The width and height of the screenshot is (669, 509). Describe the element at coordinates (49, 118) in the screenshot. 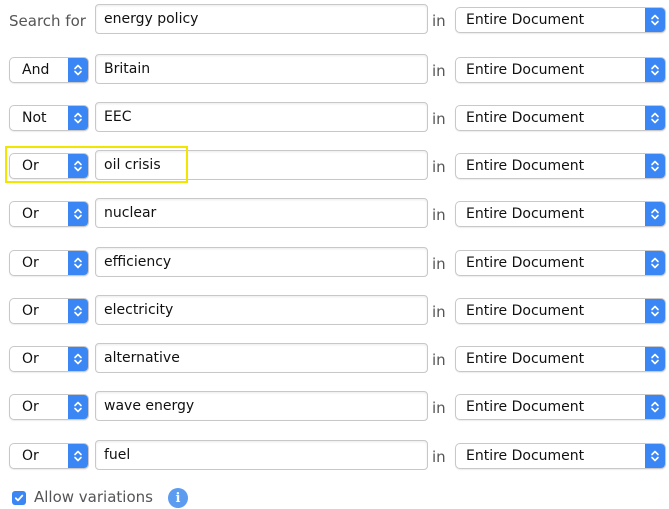

I see `operator-select: Not` at that location.